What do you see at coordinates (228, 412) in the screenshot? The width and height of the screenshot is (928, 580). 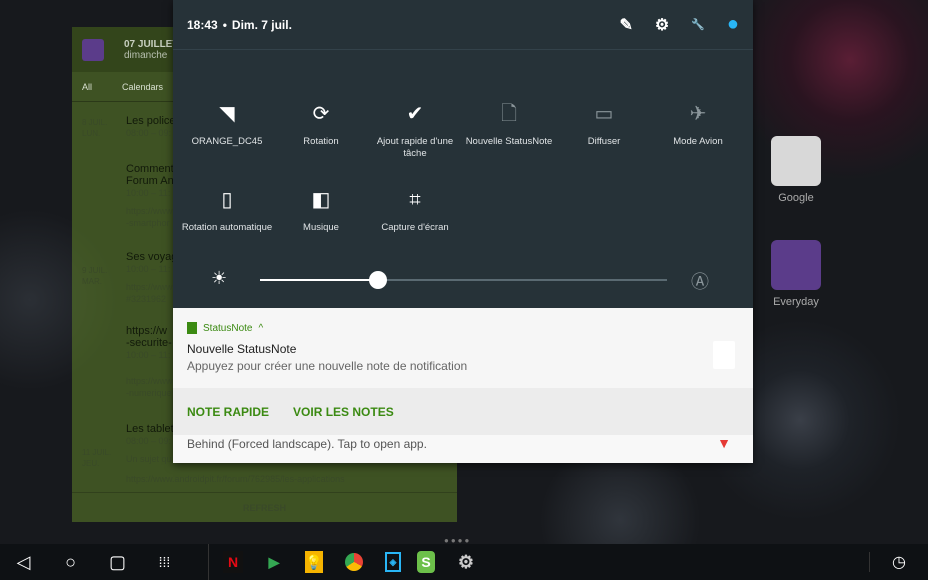 I see `note-rapide-button: NOTE RAPIDE` at bounding box center [228, 412].